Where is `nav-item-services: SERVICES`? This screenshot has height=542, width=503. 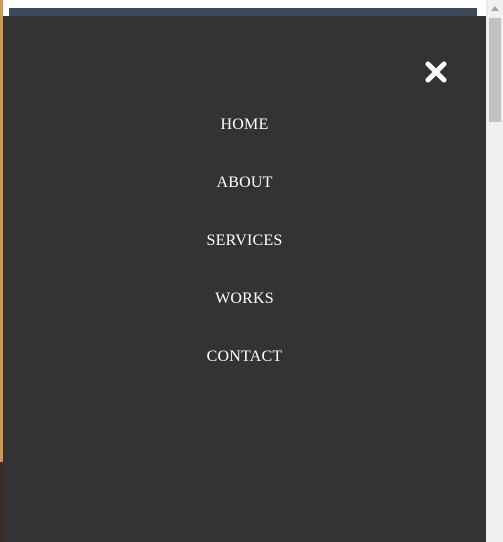 nav-item-services: SERVICES is located at coordinates (244, 259).